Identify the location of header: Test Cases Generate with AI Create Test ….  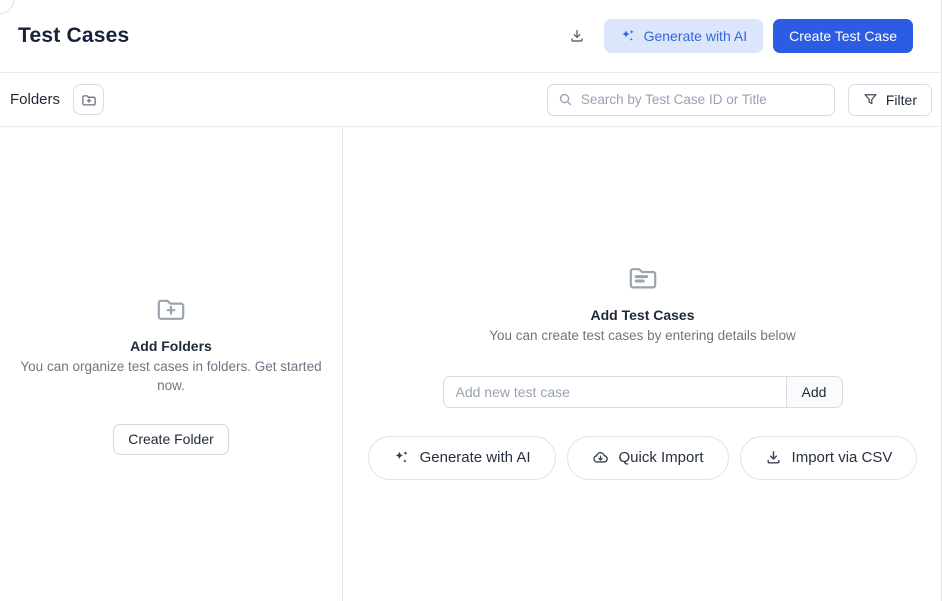
(471, 36).